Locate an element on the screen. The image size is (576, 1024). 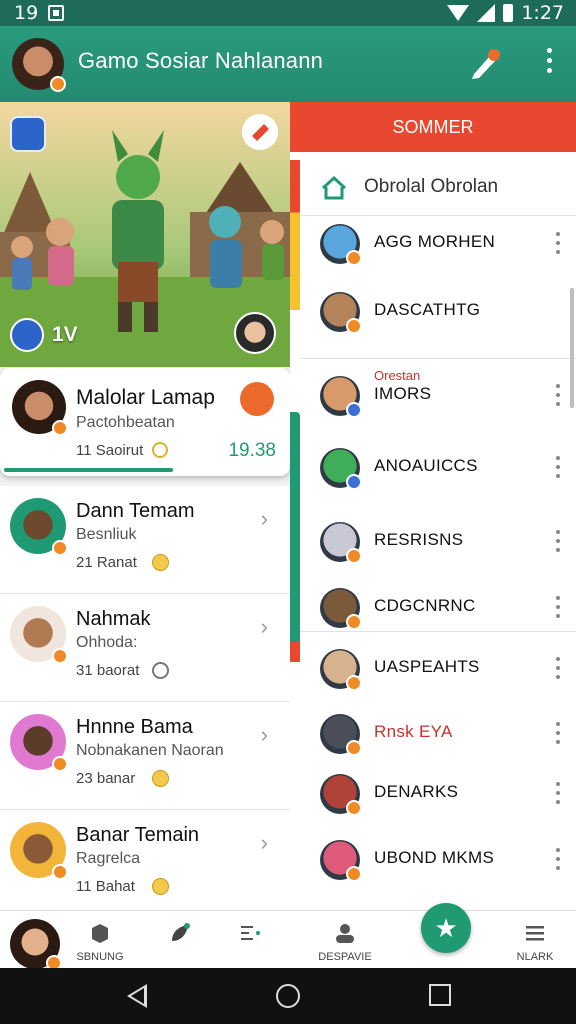
contact-name: IMORS is located at coordinates (403, 393).